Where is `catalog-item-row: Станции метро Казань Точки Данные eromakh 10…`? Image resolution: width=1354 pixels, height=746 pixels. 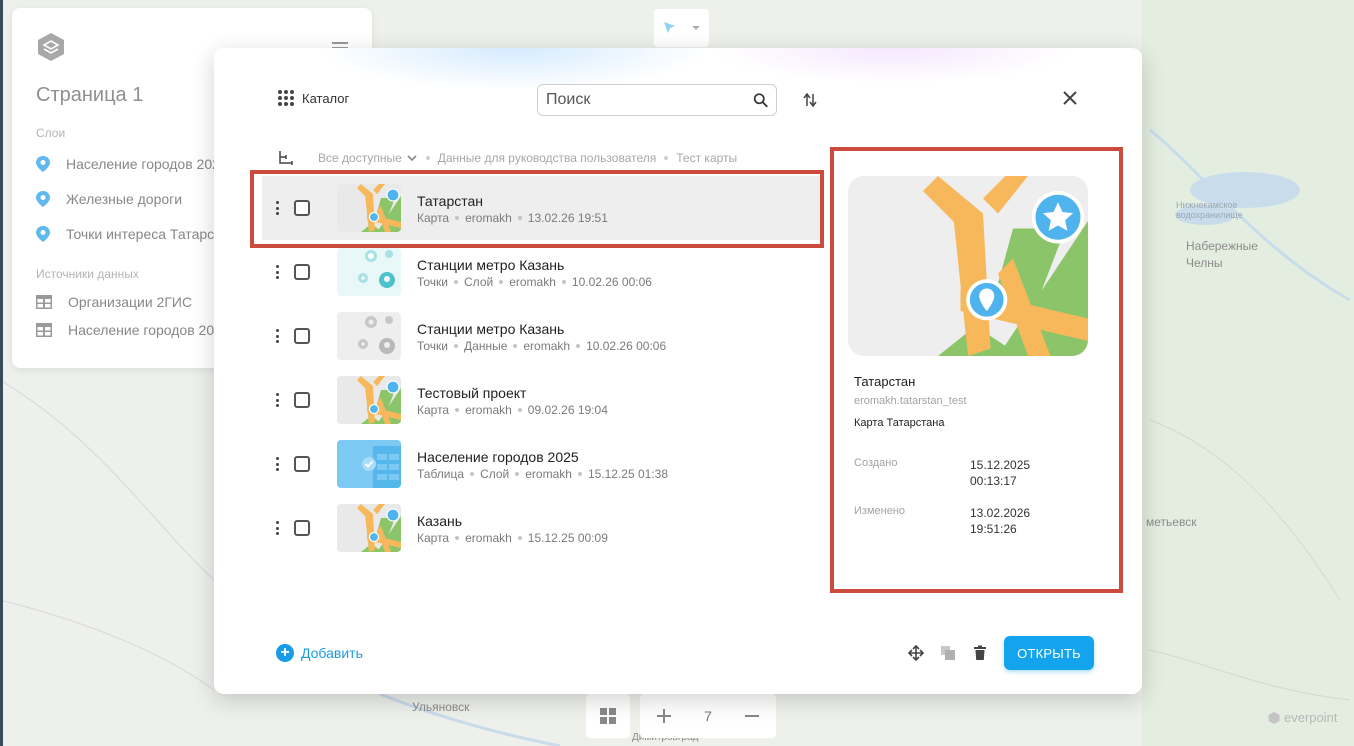
catalog-item-row: Станции метро Казань Точки Данные eromakh 10… is located at coordinates (542, 336).